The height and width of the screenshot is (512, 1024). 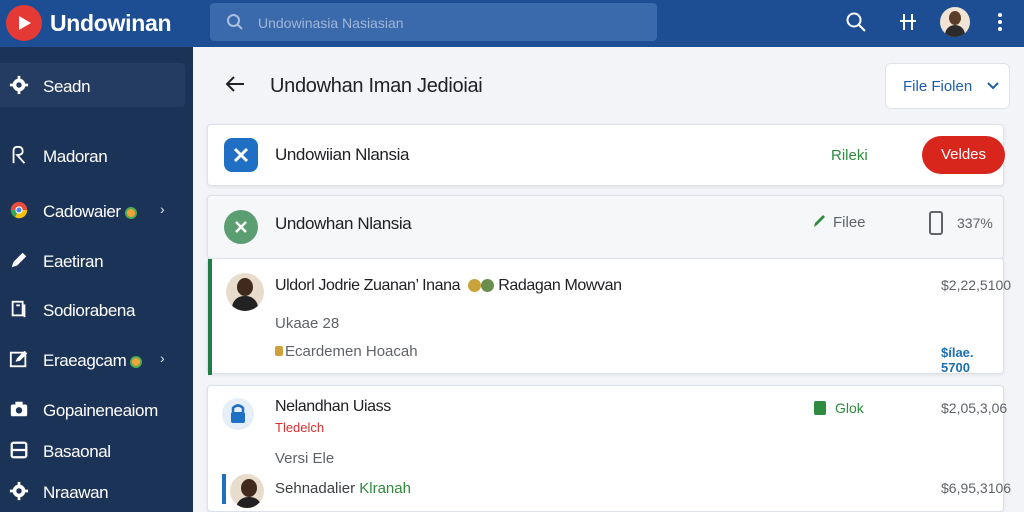 What do you see at coordinates (936, 223) in the screenshot?
I see `phone-icon` at bounding box center [936, 223].